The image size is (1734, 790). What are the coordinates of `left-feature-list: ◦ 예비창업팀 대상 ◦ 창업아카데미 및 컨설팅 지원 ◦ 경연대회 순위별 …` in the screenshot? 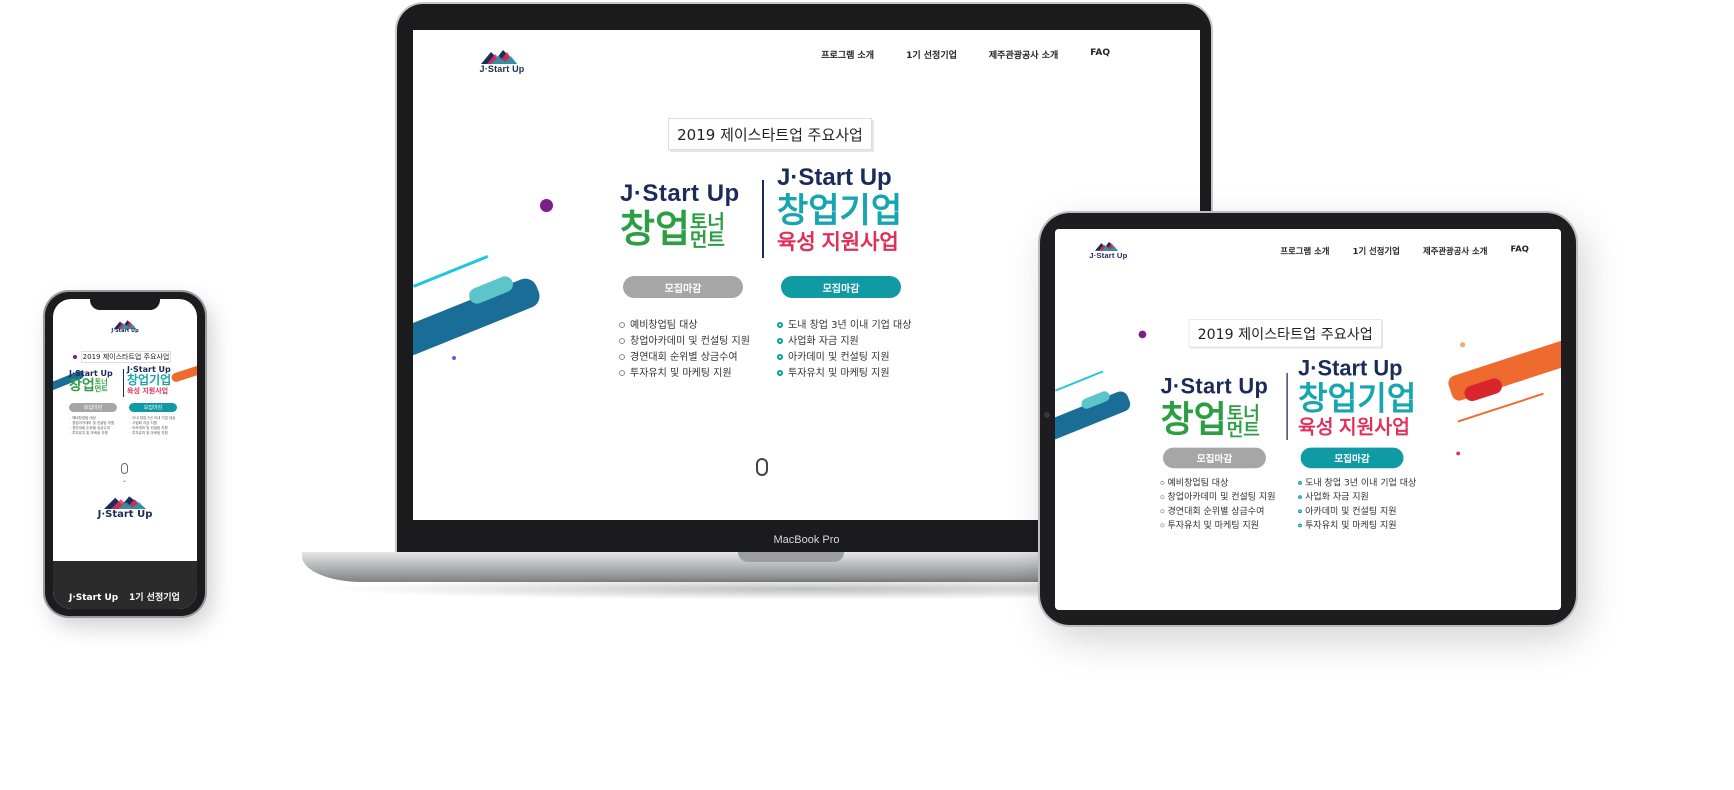 It's located at (91, 426).